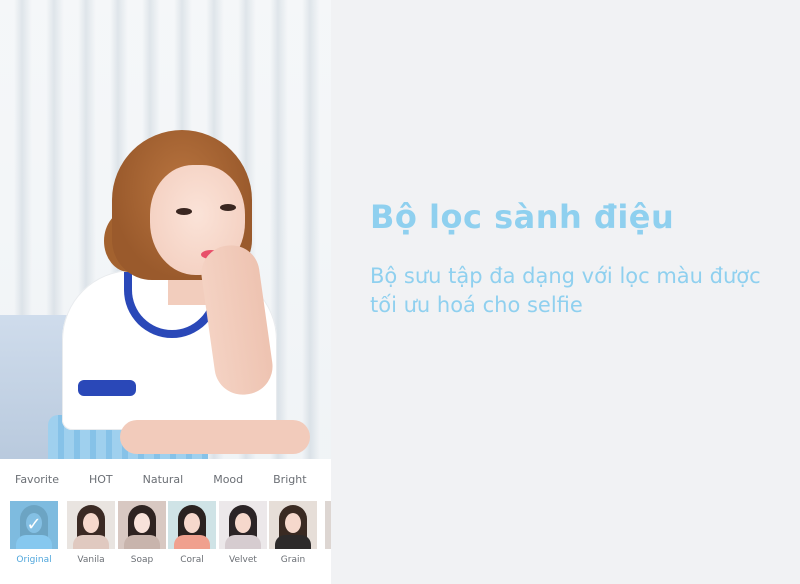  What do you see at coordinates (142, 560) in the screenshot?
I see `filter-label: Soap` at bounding box center [142, 560].